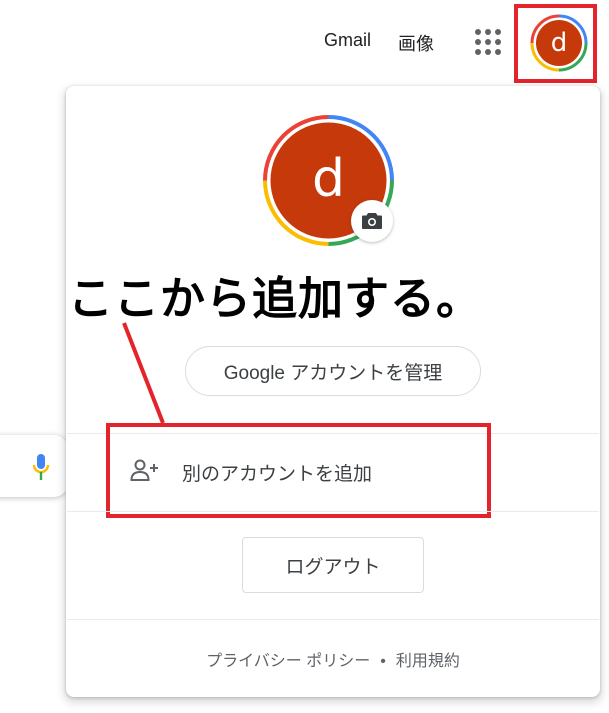  I want to click on camera-icon, so click(372, 221).